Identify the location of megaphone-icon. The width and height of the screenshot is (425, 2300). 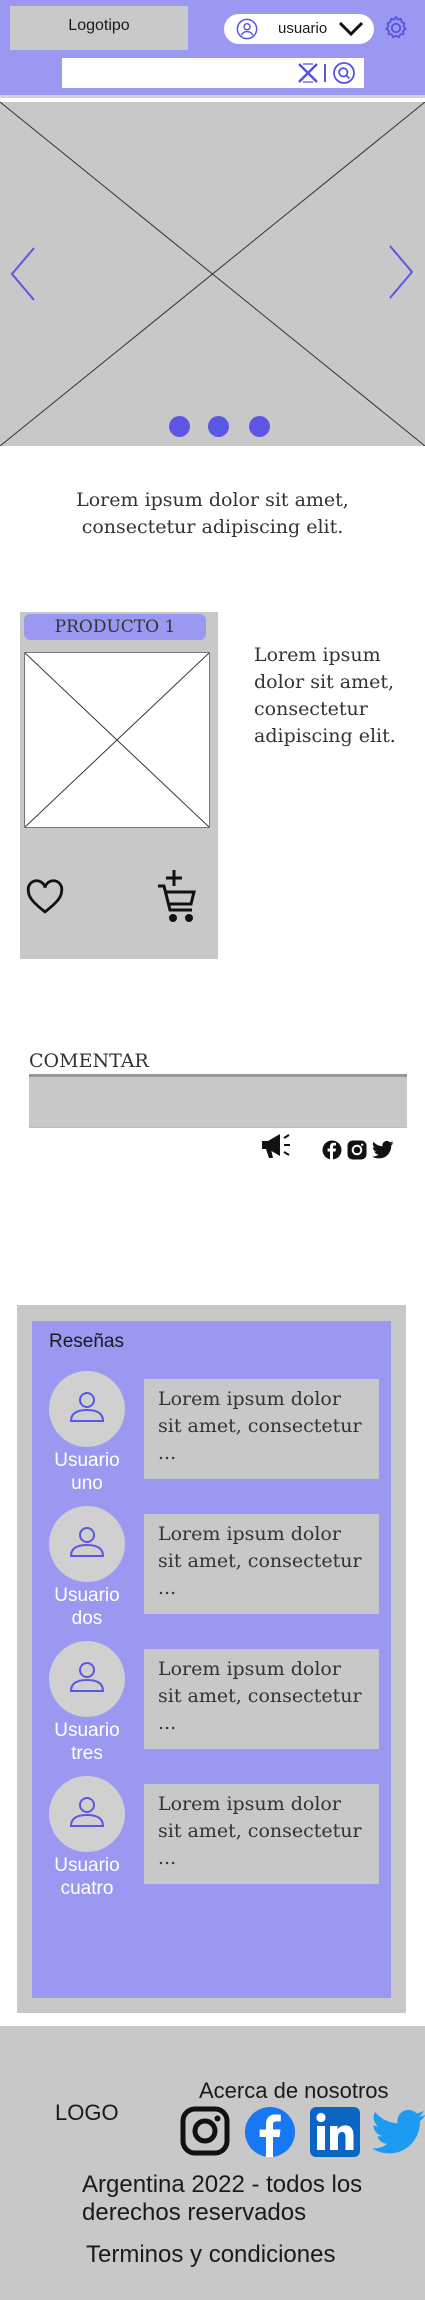
(276, 1146).